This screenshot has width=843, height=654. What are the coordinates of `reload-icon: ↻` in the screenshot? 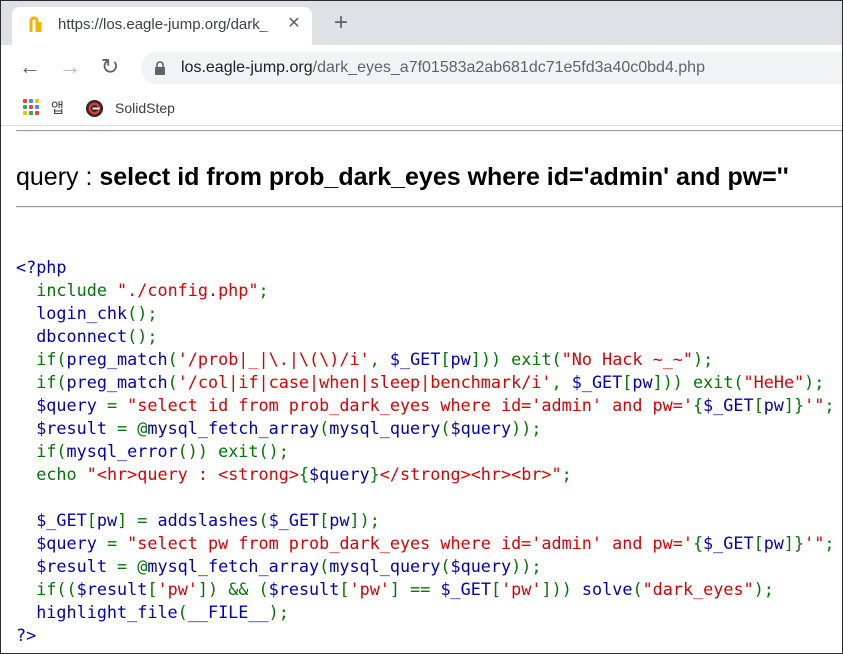 It's located at (110, 68).